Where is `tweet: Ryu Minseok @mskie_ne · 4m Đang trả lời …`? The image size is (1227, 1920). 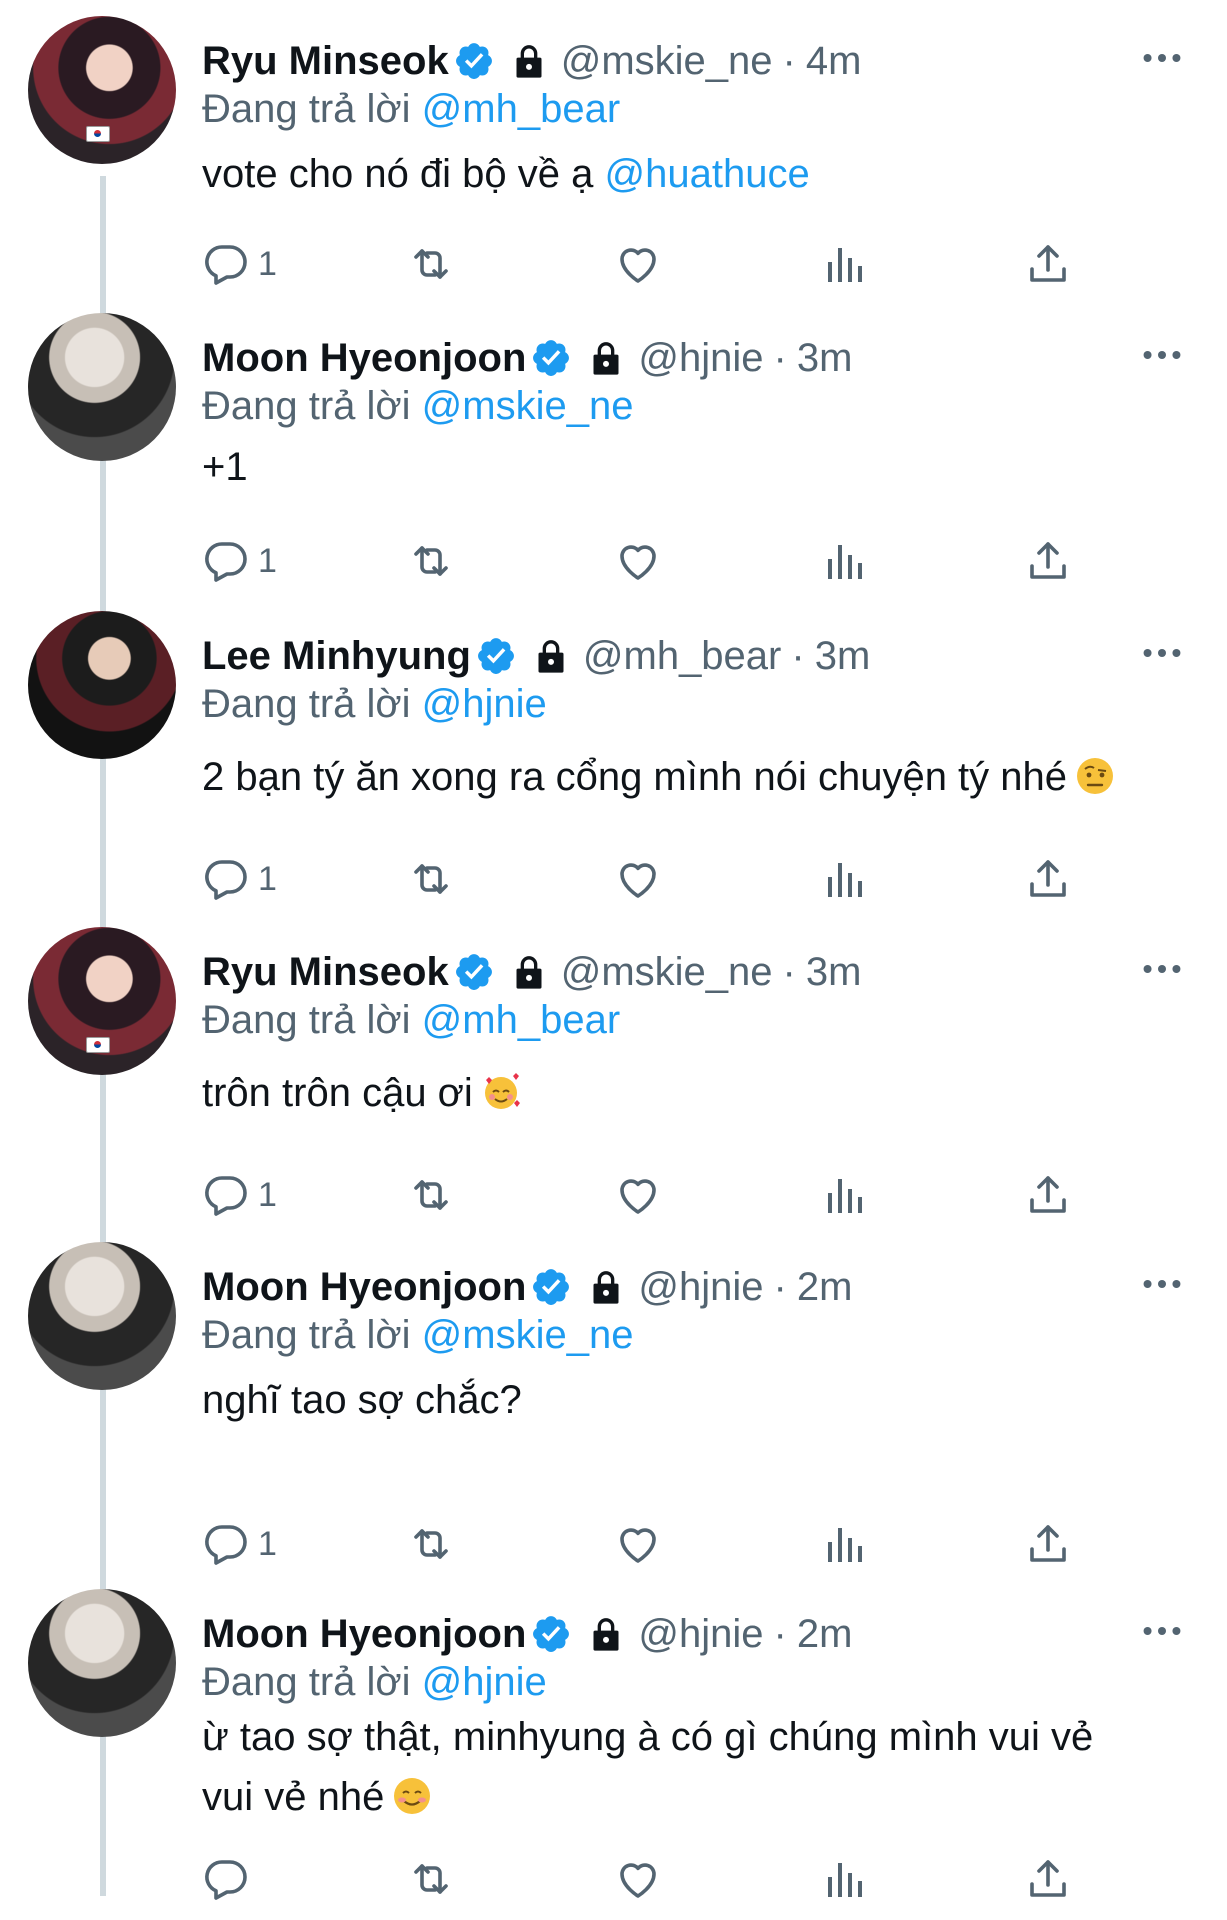 tweet: Ryu Minseok @mskie_ne · 4m Đang trả lời … is located at coordinates (613, 151).